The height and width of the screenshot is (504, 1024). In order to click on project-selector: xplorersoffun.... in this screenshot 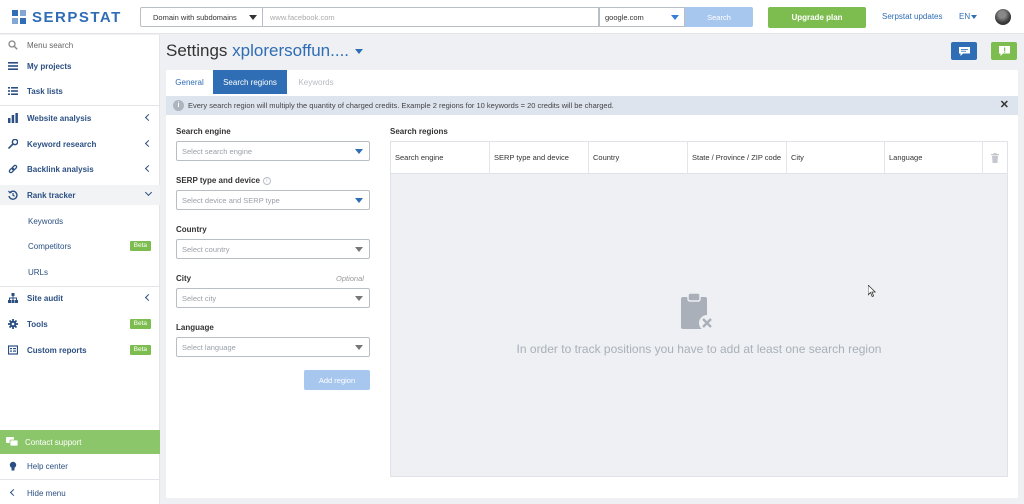, I will do `click(298, 50)`.